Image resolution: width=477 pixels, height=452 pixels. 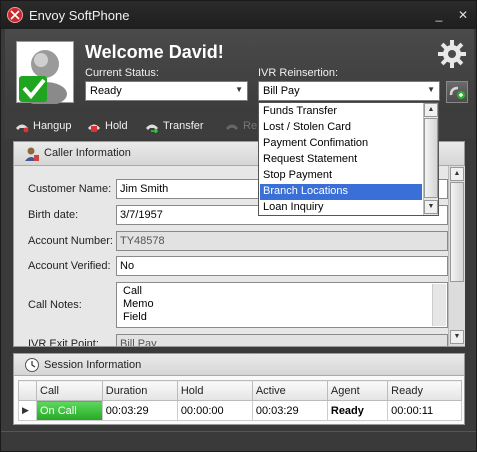 What do you see at coordinates (424, 390) in the screenshot?
I see `column-header-ready: Ready` at bounding box center [424, 390].